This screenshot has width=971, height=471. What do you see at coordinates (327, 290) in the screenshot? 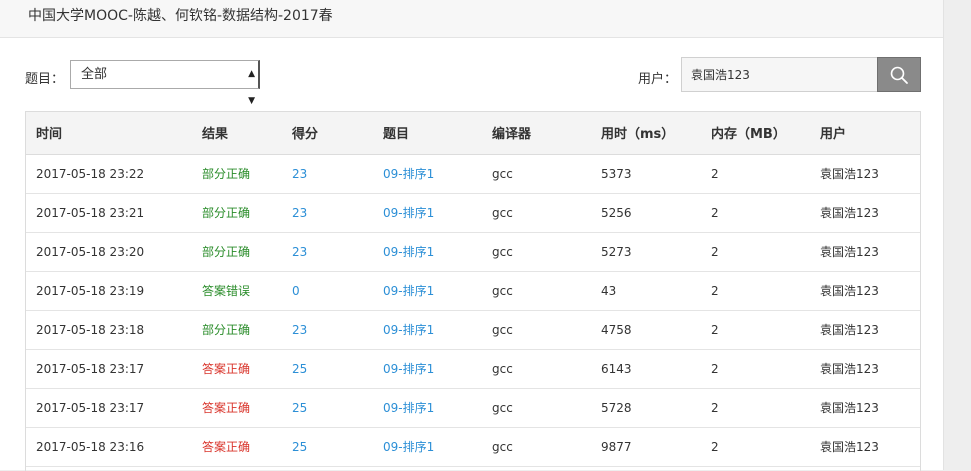
I see `cell-score-link: 0` at bounding box center [327, 290].